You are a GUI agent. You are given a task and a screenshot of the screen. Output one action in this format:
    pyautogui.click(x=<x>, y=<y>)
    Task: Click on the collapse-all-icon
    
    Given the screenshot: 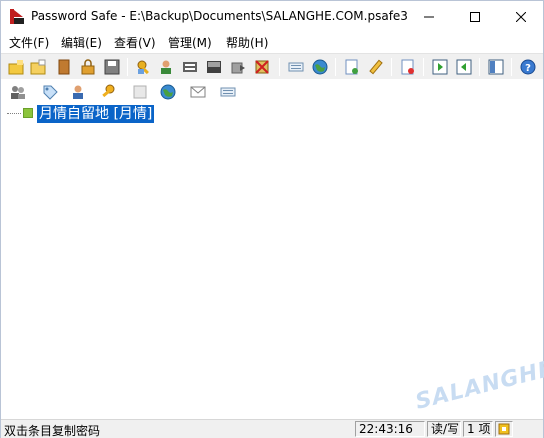 What is the action you would take?
    pyautogui.click(x=464, y=67)
    